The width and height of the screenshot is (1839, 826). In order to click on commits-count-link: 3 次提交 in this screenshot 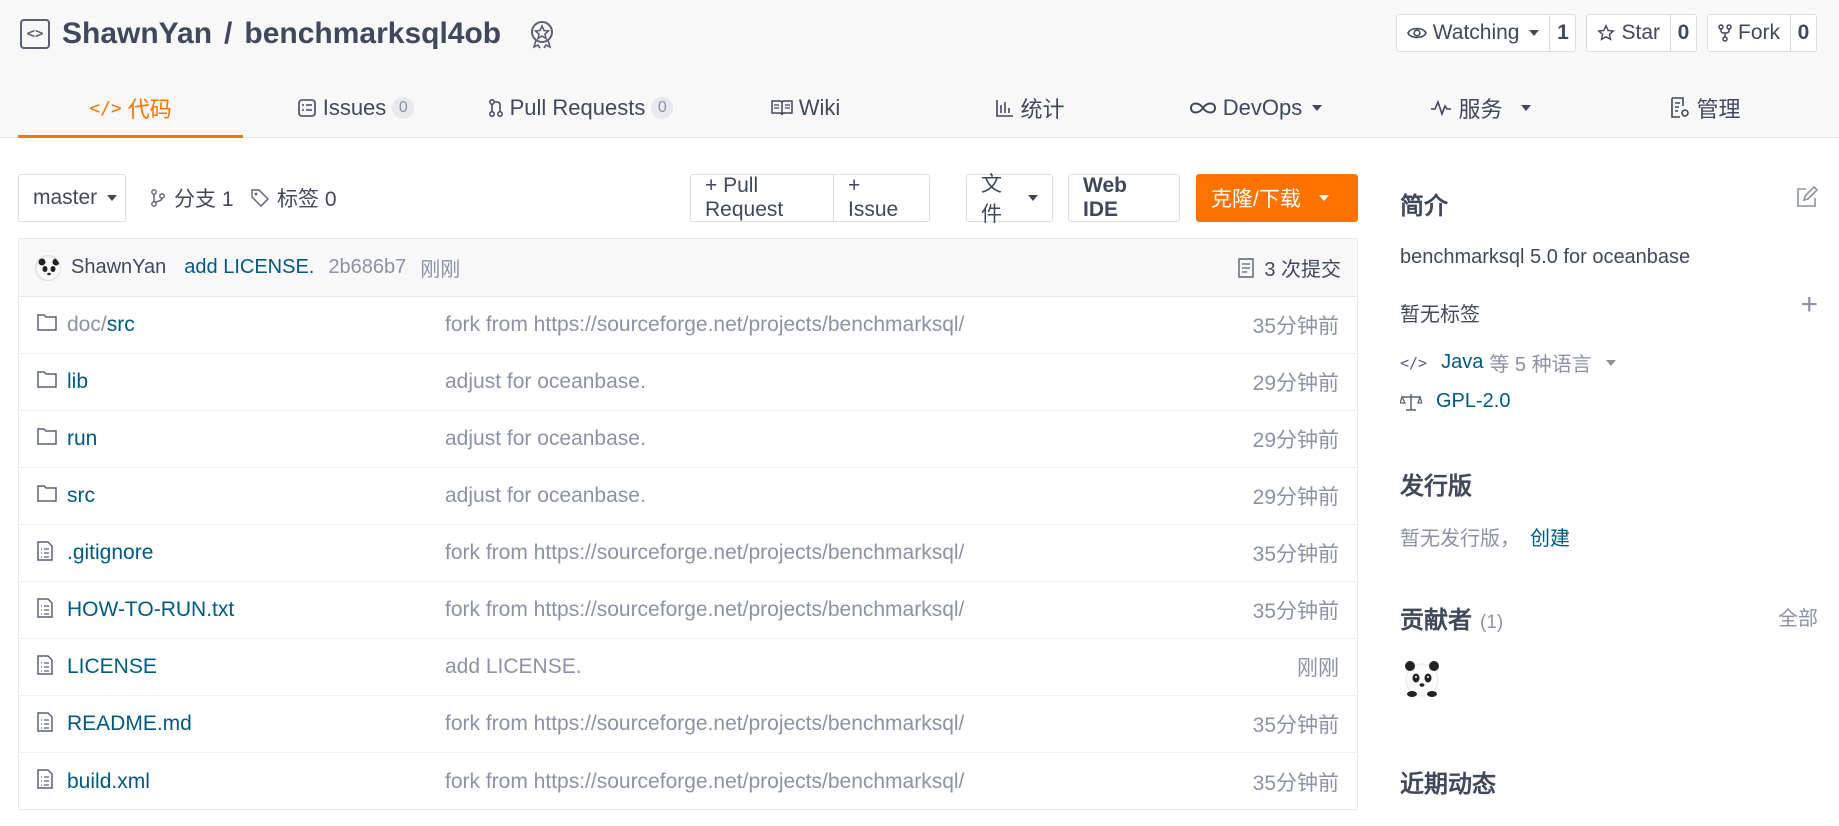, I will do `click(1302, 267)`.